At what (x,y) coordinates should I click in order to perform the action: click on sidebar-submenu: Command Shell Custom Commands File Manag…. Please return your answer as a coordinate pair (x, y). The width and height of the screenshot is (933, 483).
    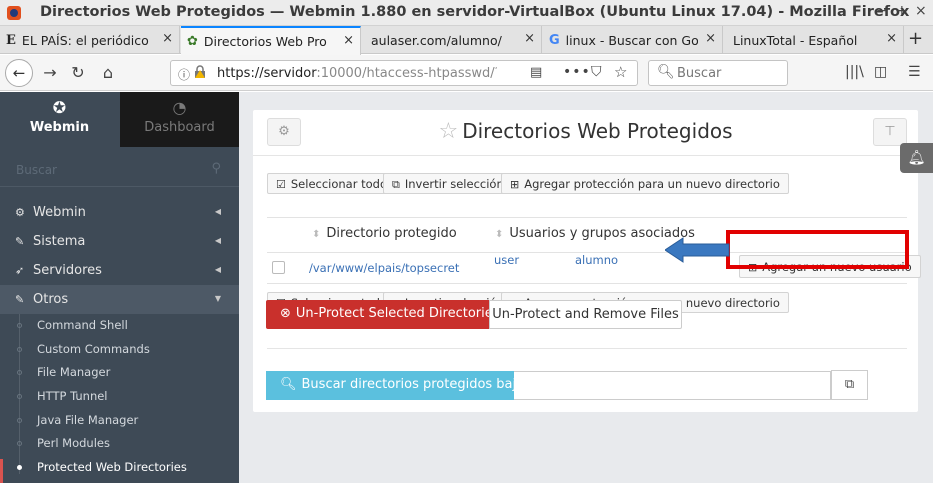
    Looking at the image, I should click on (119, 397).